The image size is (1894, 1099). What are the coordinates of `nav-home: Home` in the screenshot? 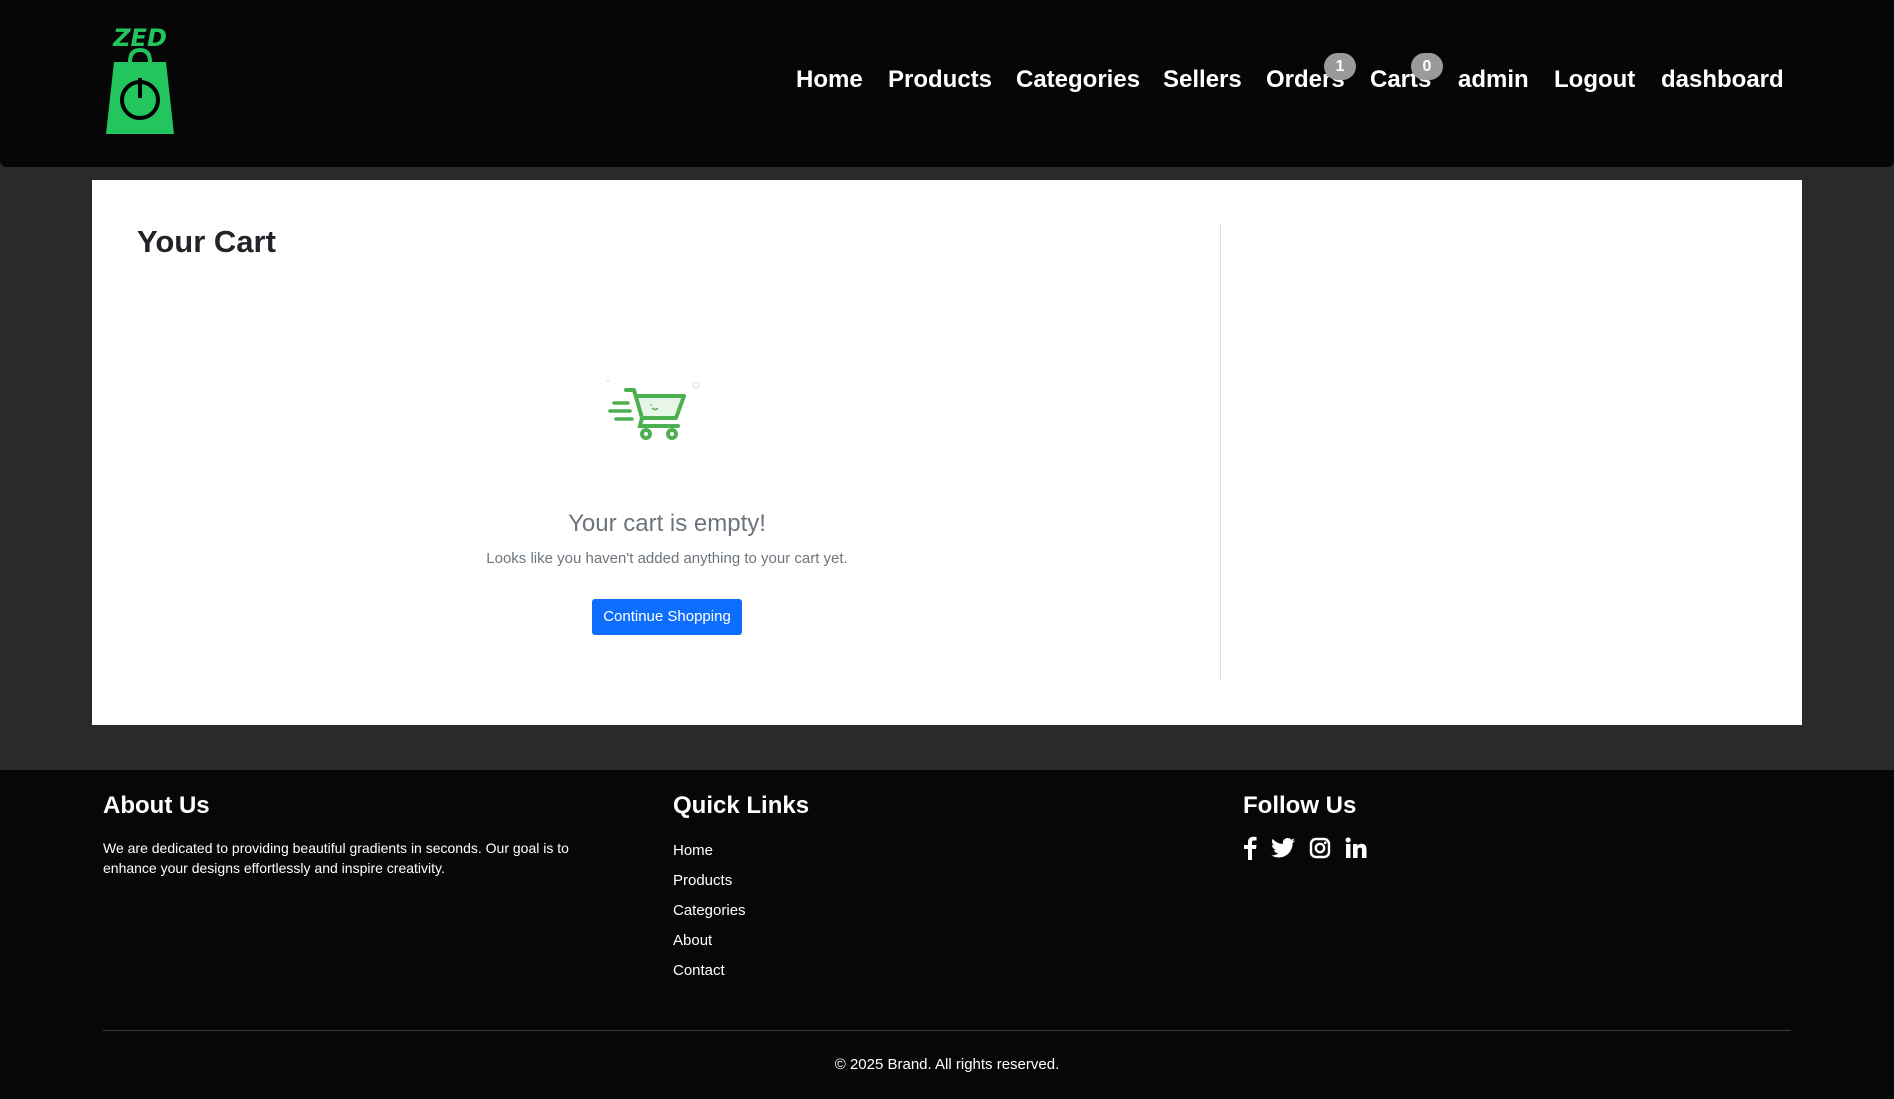 It's located at (829, 80).